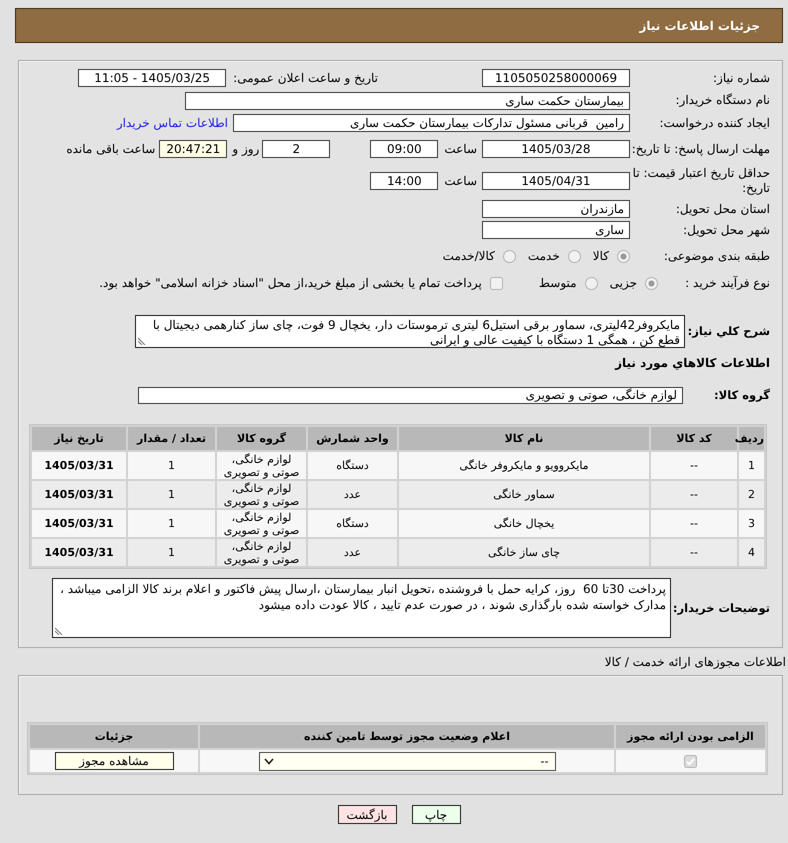 The height and width of the screenshot is (843, 788). Describe the element at coordinates (524, 523) in the screenshot. I see `table-cell: یخچال خانگی` at that location.